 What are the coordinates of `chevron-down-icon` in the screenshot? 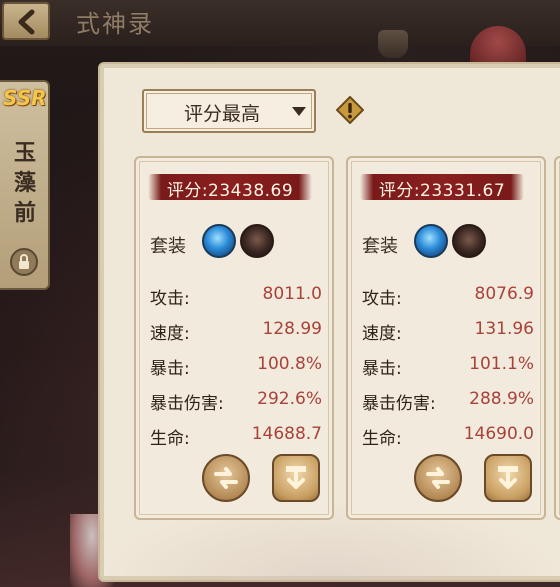 It's located at (299, 111).